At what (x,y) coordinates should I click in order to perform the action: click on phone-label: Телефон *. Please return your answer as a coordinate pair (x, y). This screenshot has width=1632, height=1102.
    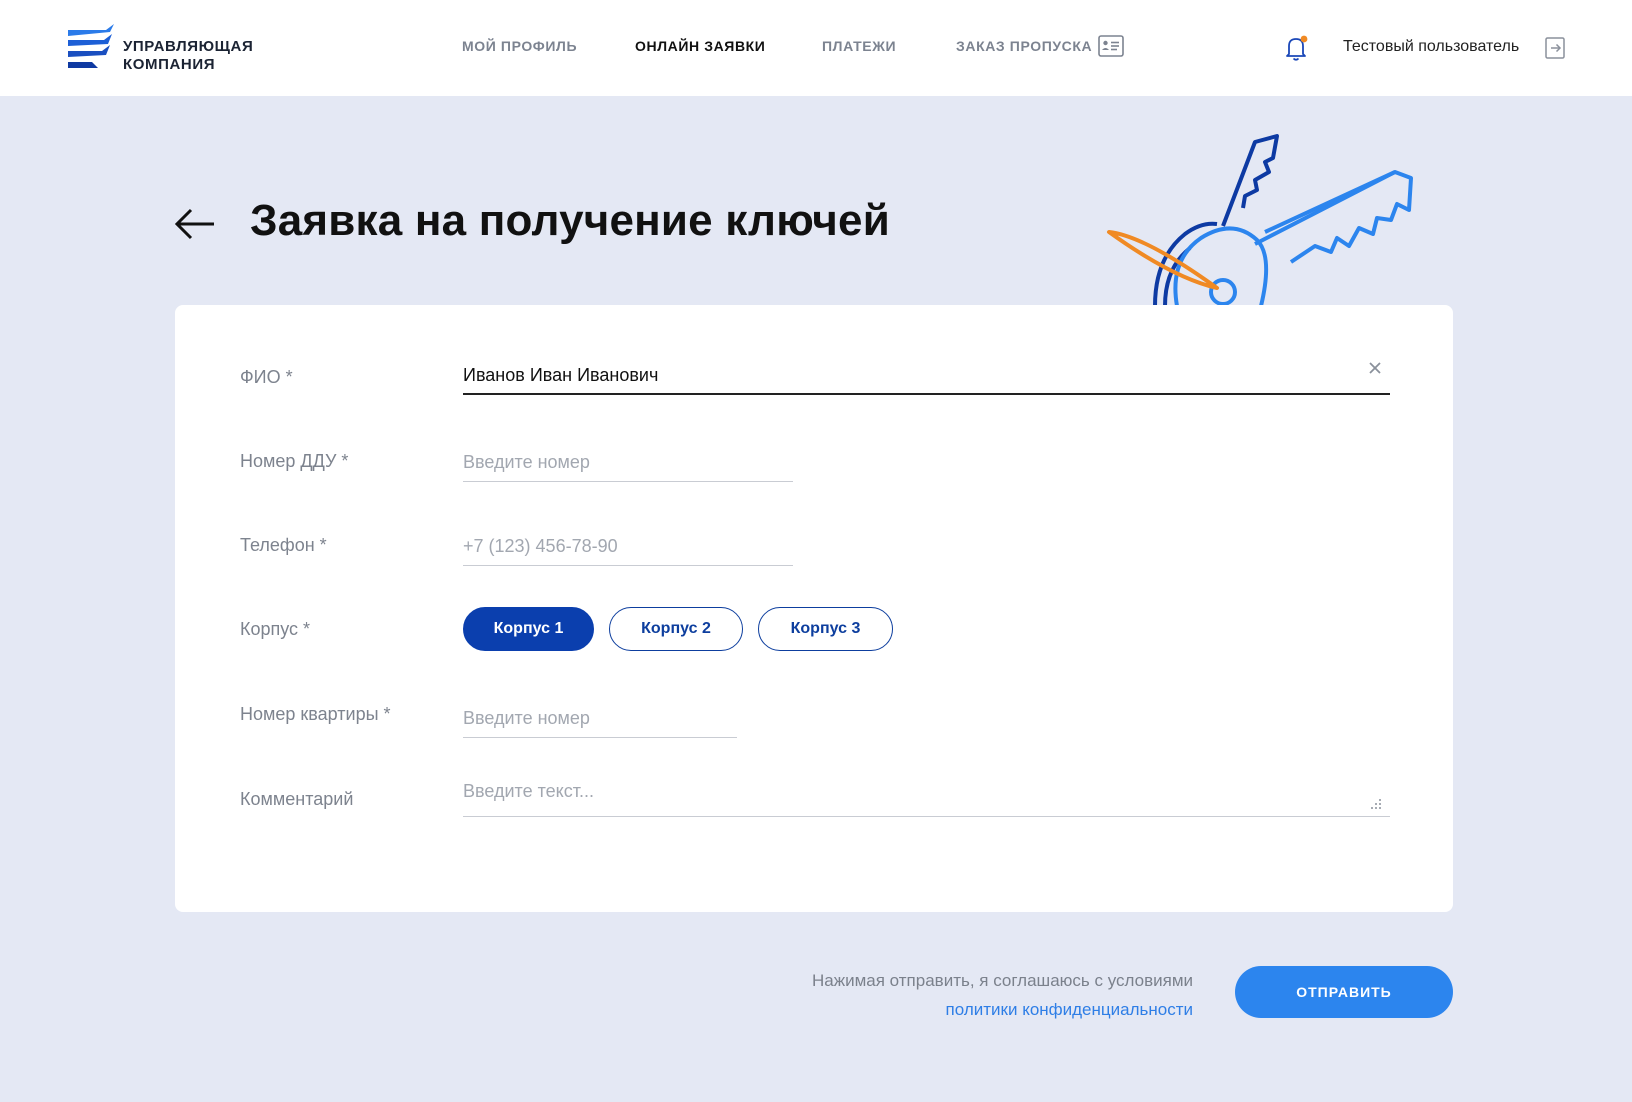
    Looking at the image, I should click on (283, 545).